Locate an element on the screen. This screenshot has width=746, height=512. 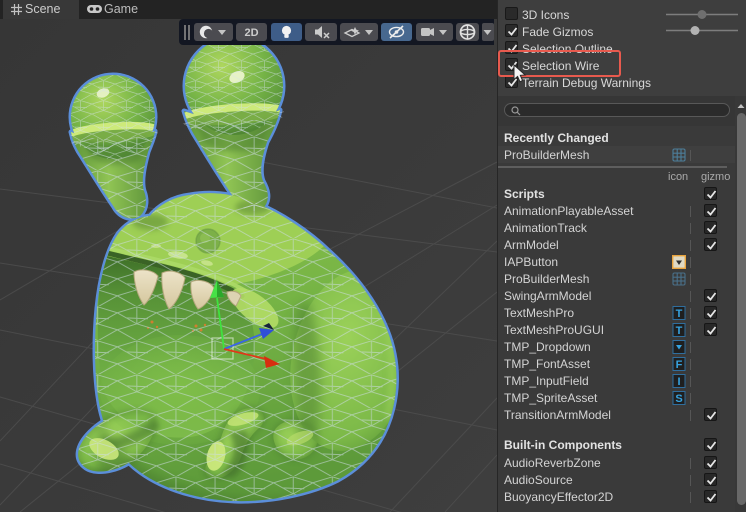
svg-text: S is located at coordinates (678, 399).